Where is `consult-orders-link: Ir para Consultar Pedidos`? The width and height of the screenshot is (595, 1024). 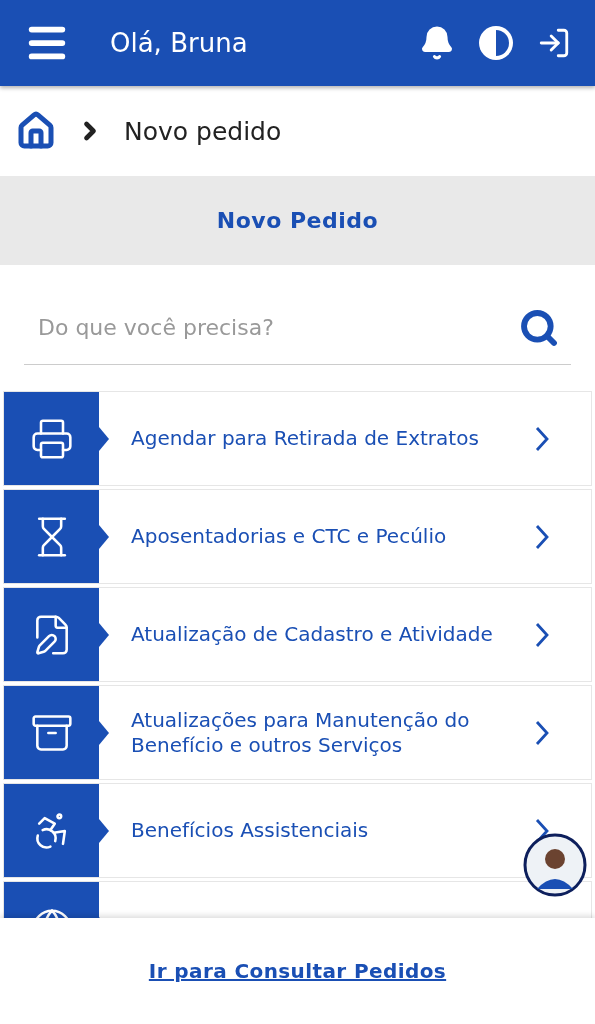
consult-orders-link: Ir para Consultar Pedidos is located at coordinates (297, 971).